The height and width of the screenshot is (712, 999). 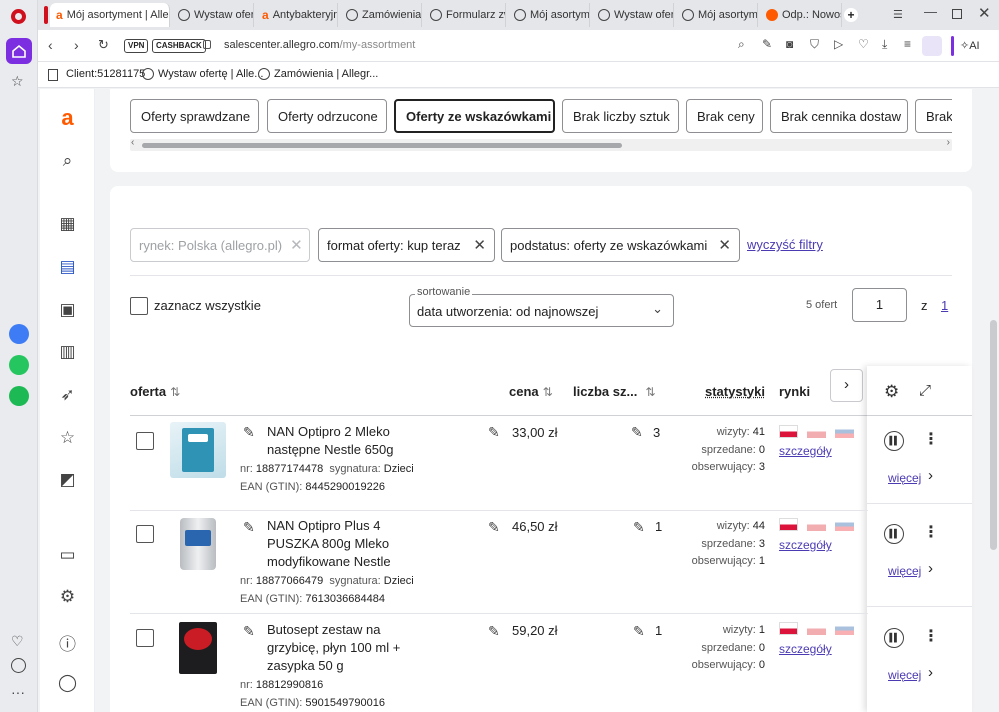 What do you see at coordinates (801, 15) in the screenshot?
I see `tab-8: Odp.: Nowość` at bounding box center [801, 15].